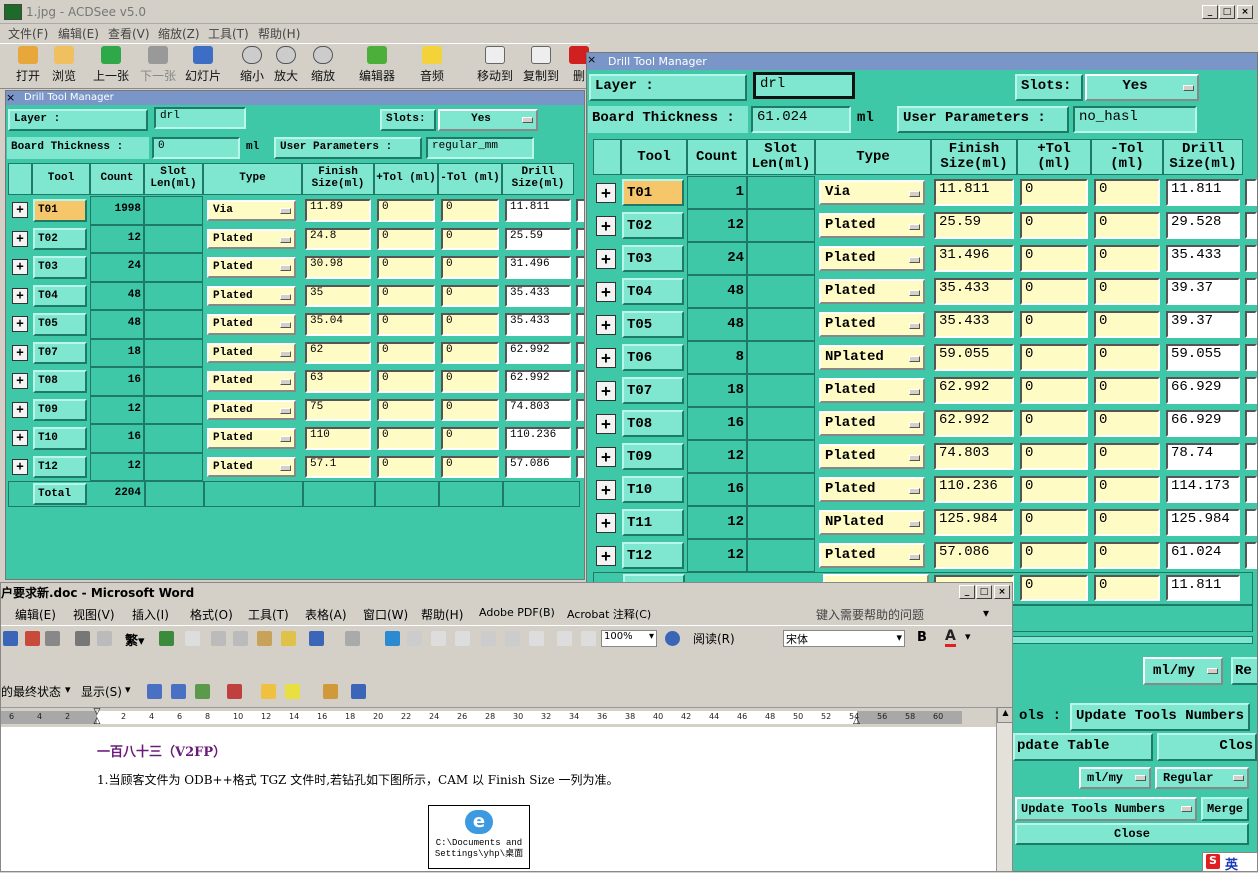  Describe the element at coordinates (196, 148) in the screenshot. I see `board-thickness-field: 0` at that location.